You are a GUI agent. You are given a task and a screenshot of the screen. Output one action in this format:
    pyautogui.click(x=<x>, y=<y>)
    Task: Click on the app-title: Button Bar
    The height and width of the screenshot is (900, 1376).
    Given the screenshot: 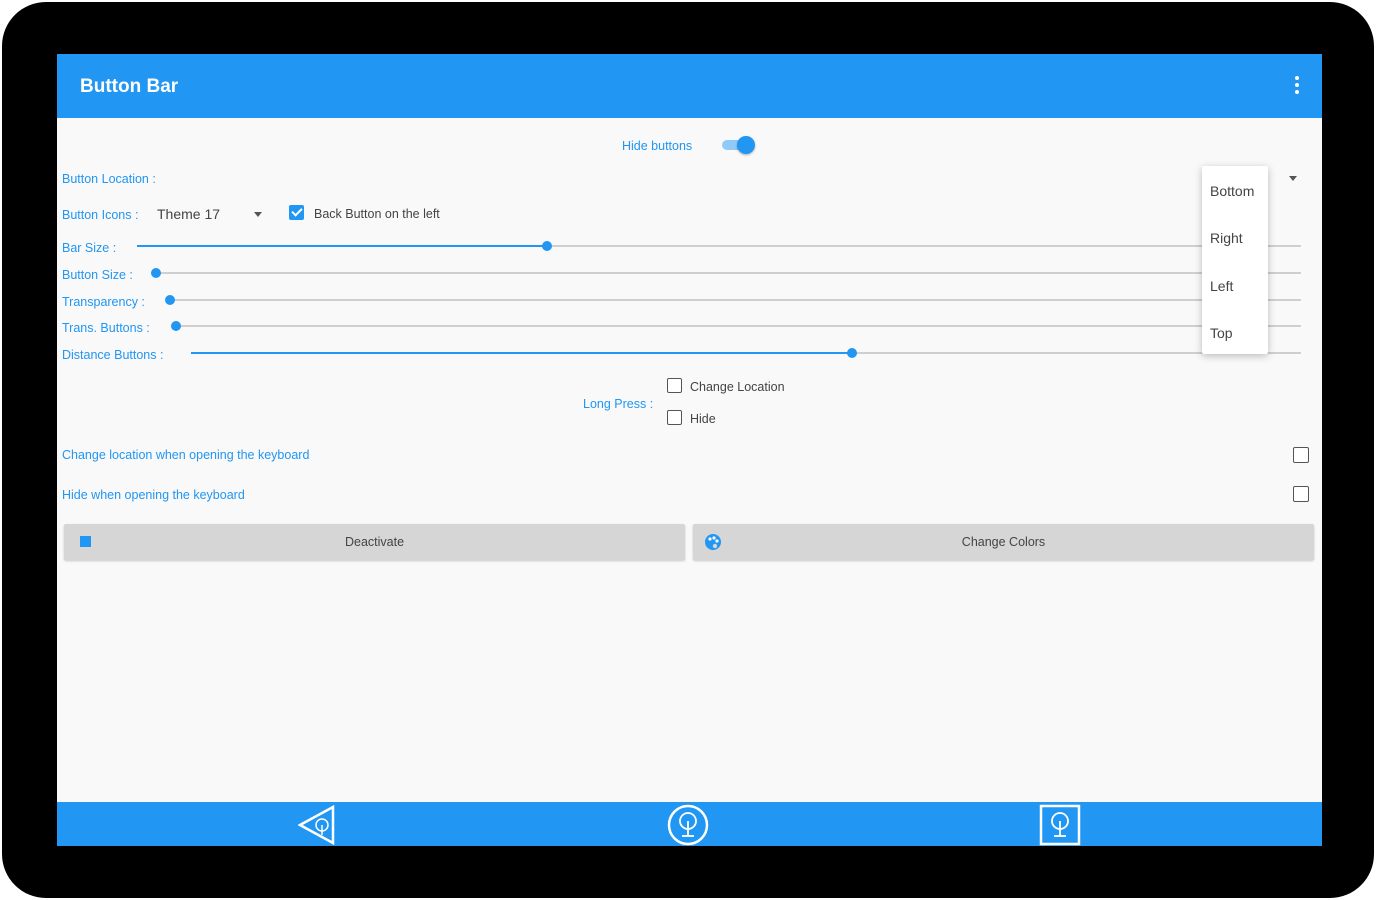 What is the action you would take?
    pyautogui.click(x=129, y=86)
    